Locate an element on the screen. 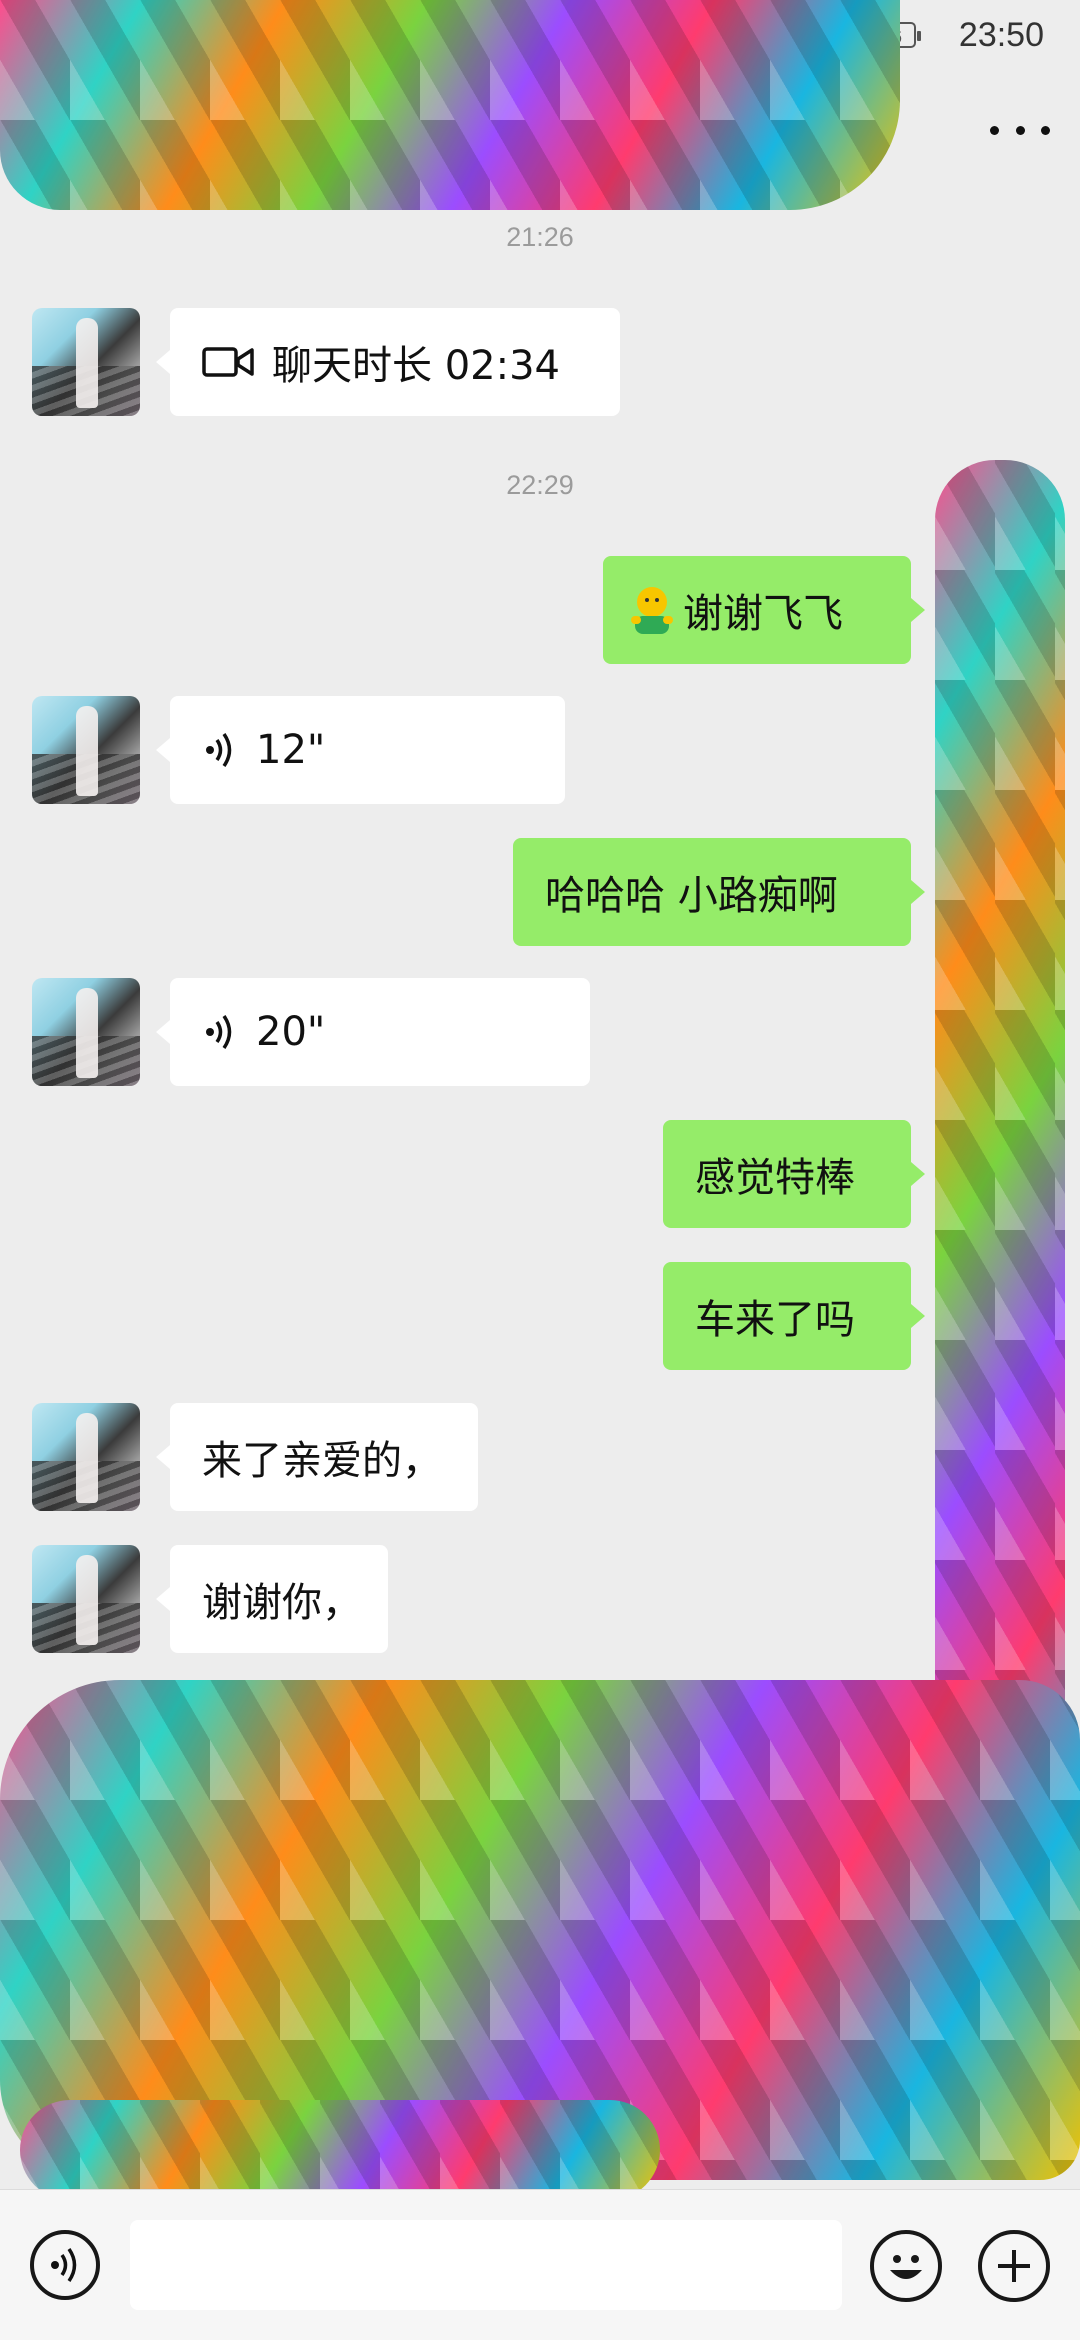  voice-duration: 12" is located at coordinates (291, 750).